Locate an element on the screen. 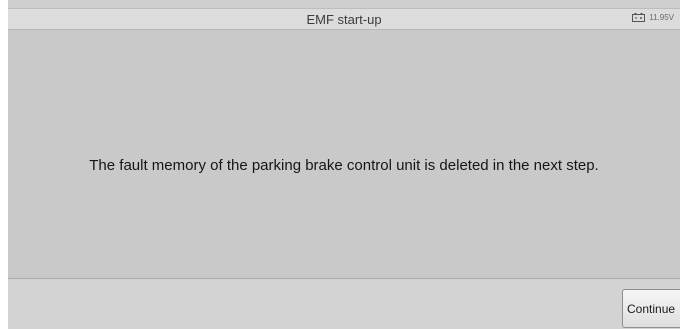 The image size is (680, 329). continue-button: Continue is located at coordinates (651, 308).